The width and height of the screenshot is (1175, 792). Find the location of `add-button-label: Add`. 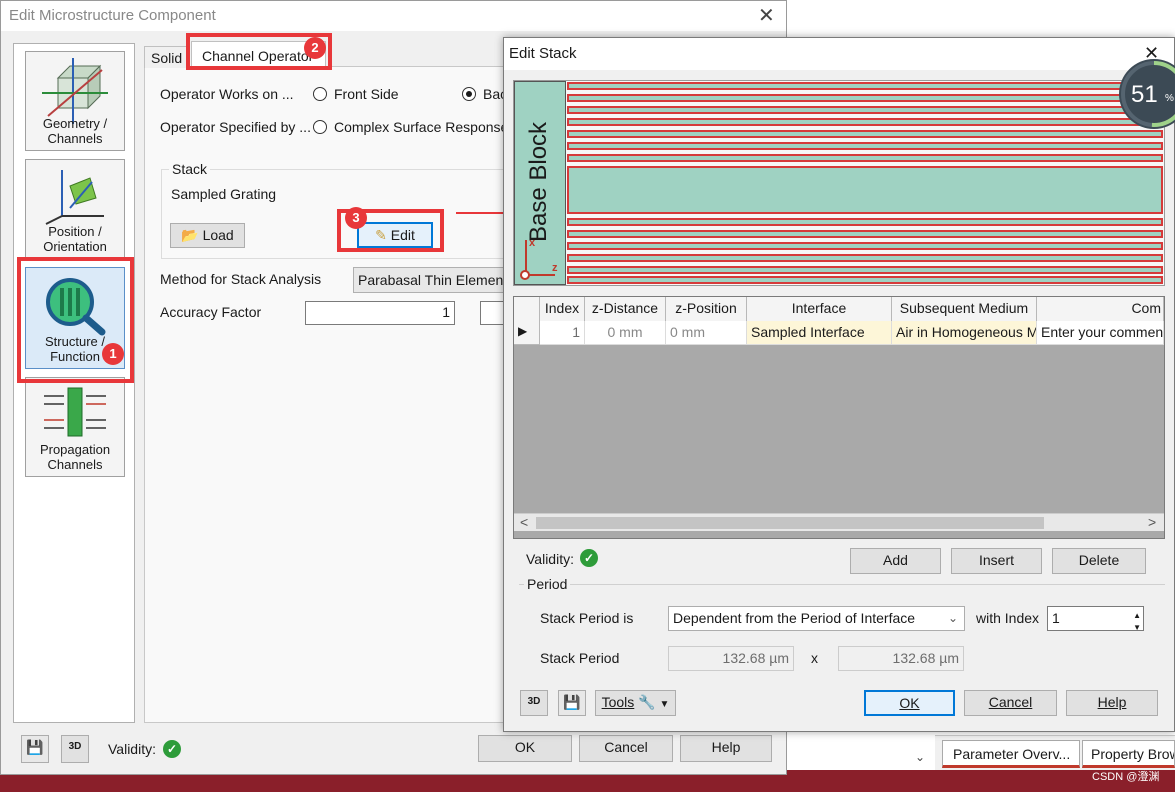

add-button-label: Add is located at coordinates (895, 560).